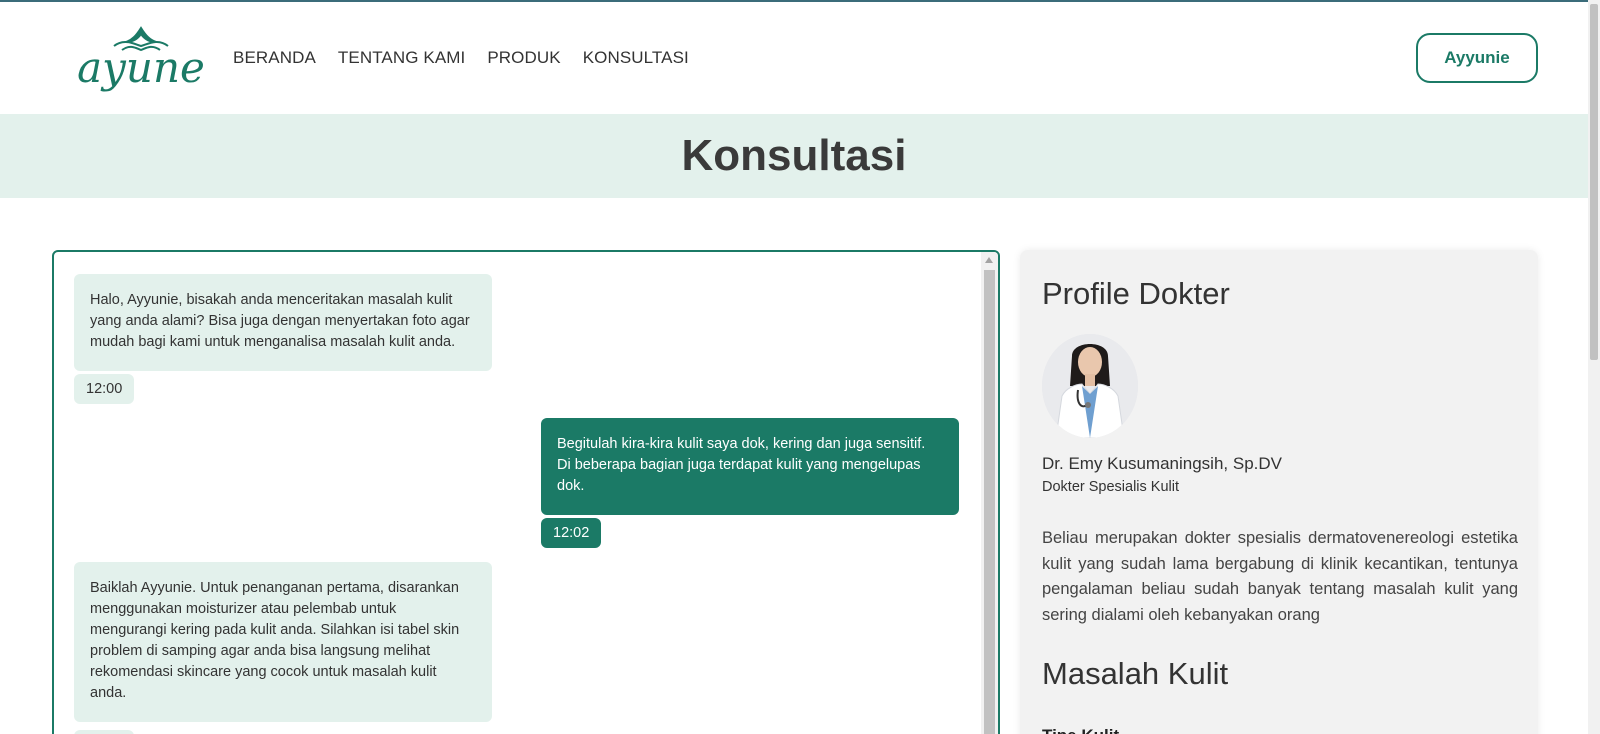 The height and width of the screenshot is (734, 1600). I want to click on profile-heading: Profile Dokter, so click(1136, 293).